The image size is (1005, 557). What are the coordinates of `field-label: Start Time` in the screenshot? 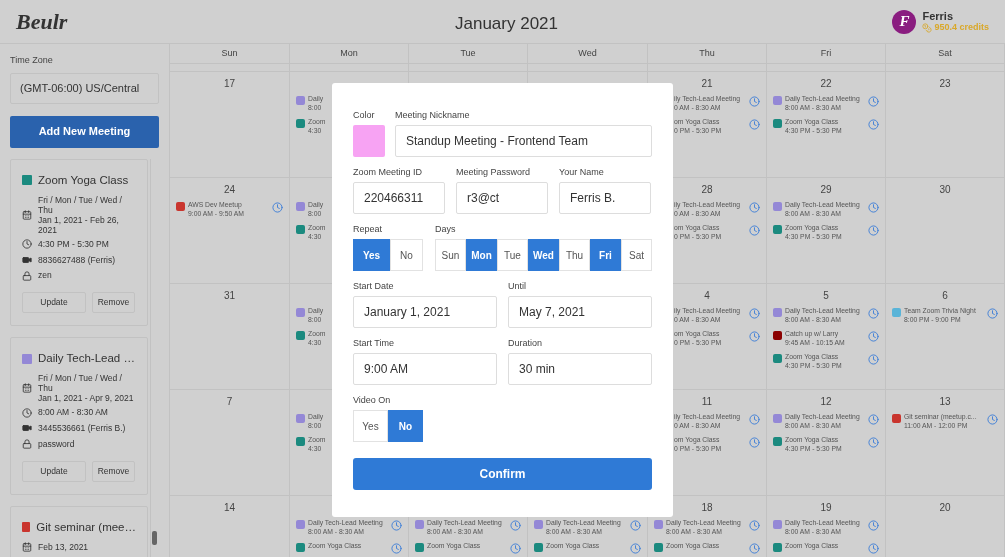 It's located at (374, 343).